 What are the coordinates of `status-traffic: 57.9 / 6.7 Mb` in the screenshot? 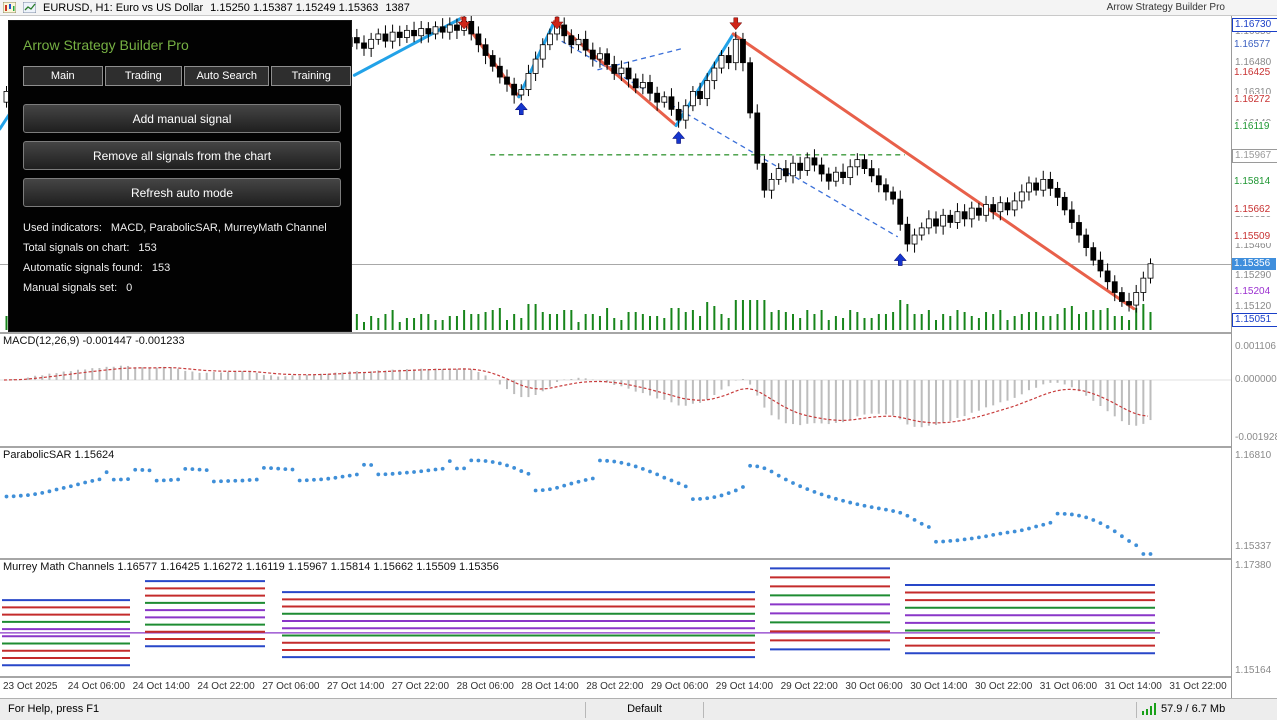 It's located at (1183, 709).